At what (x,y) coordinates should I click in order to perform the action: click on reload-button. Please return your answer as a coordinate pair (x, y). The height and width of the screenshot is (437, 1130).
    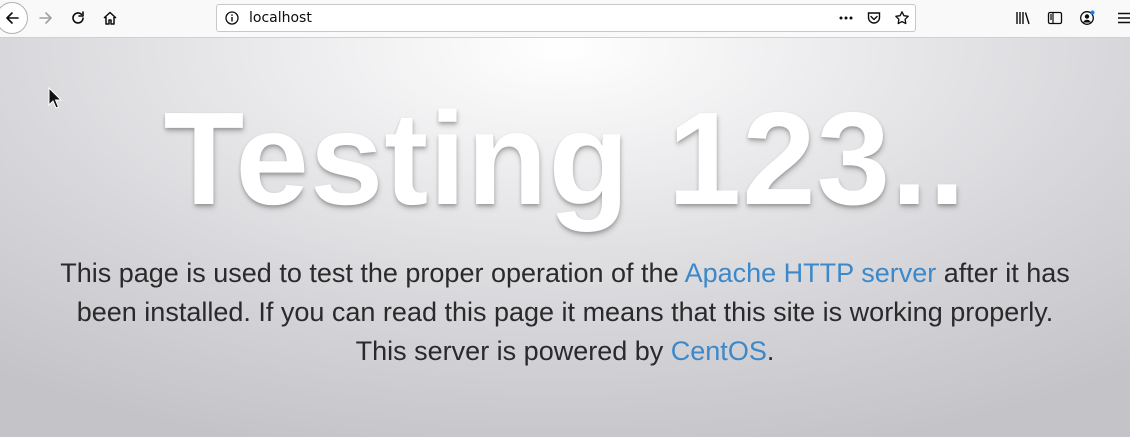
    Looking at the image, I should click on (78, 18).